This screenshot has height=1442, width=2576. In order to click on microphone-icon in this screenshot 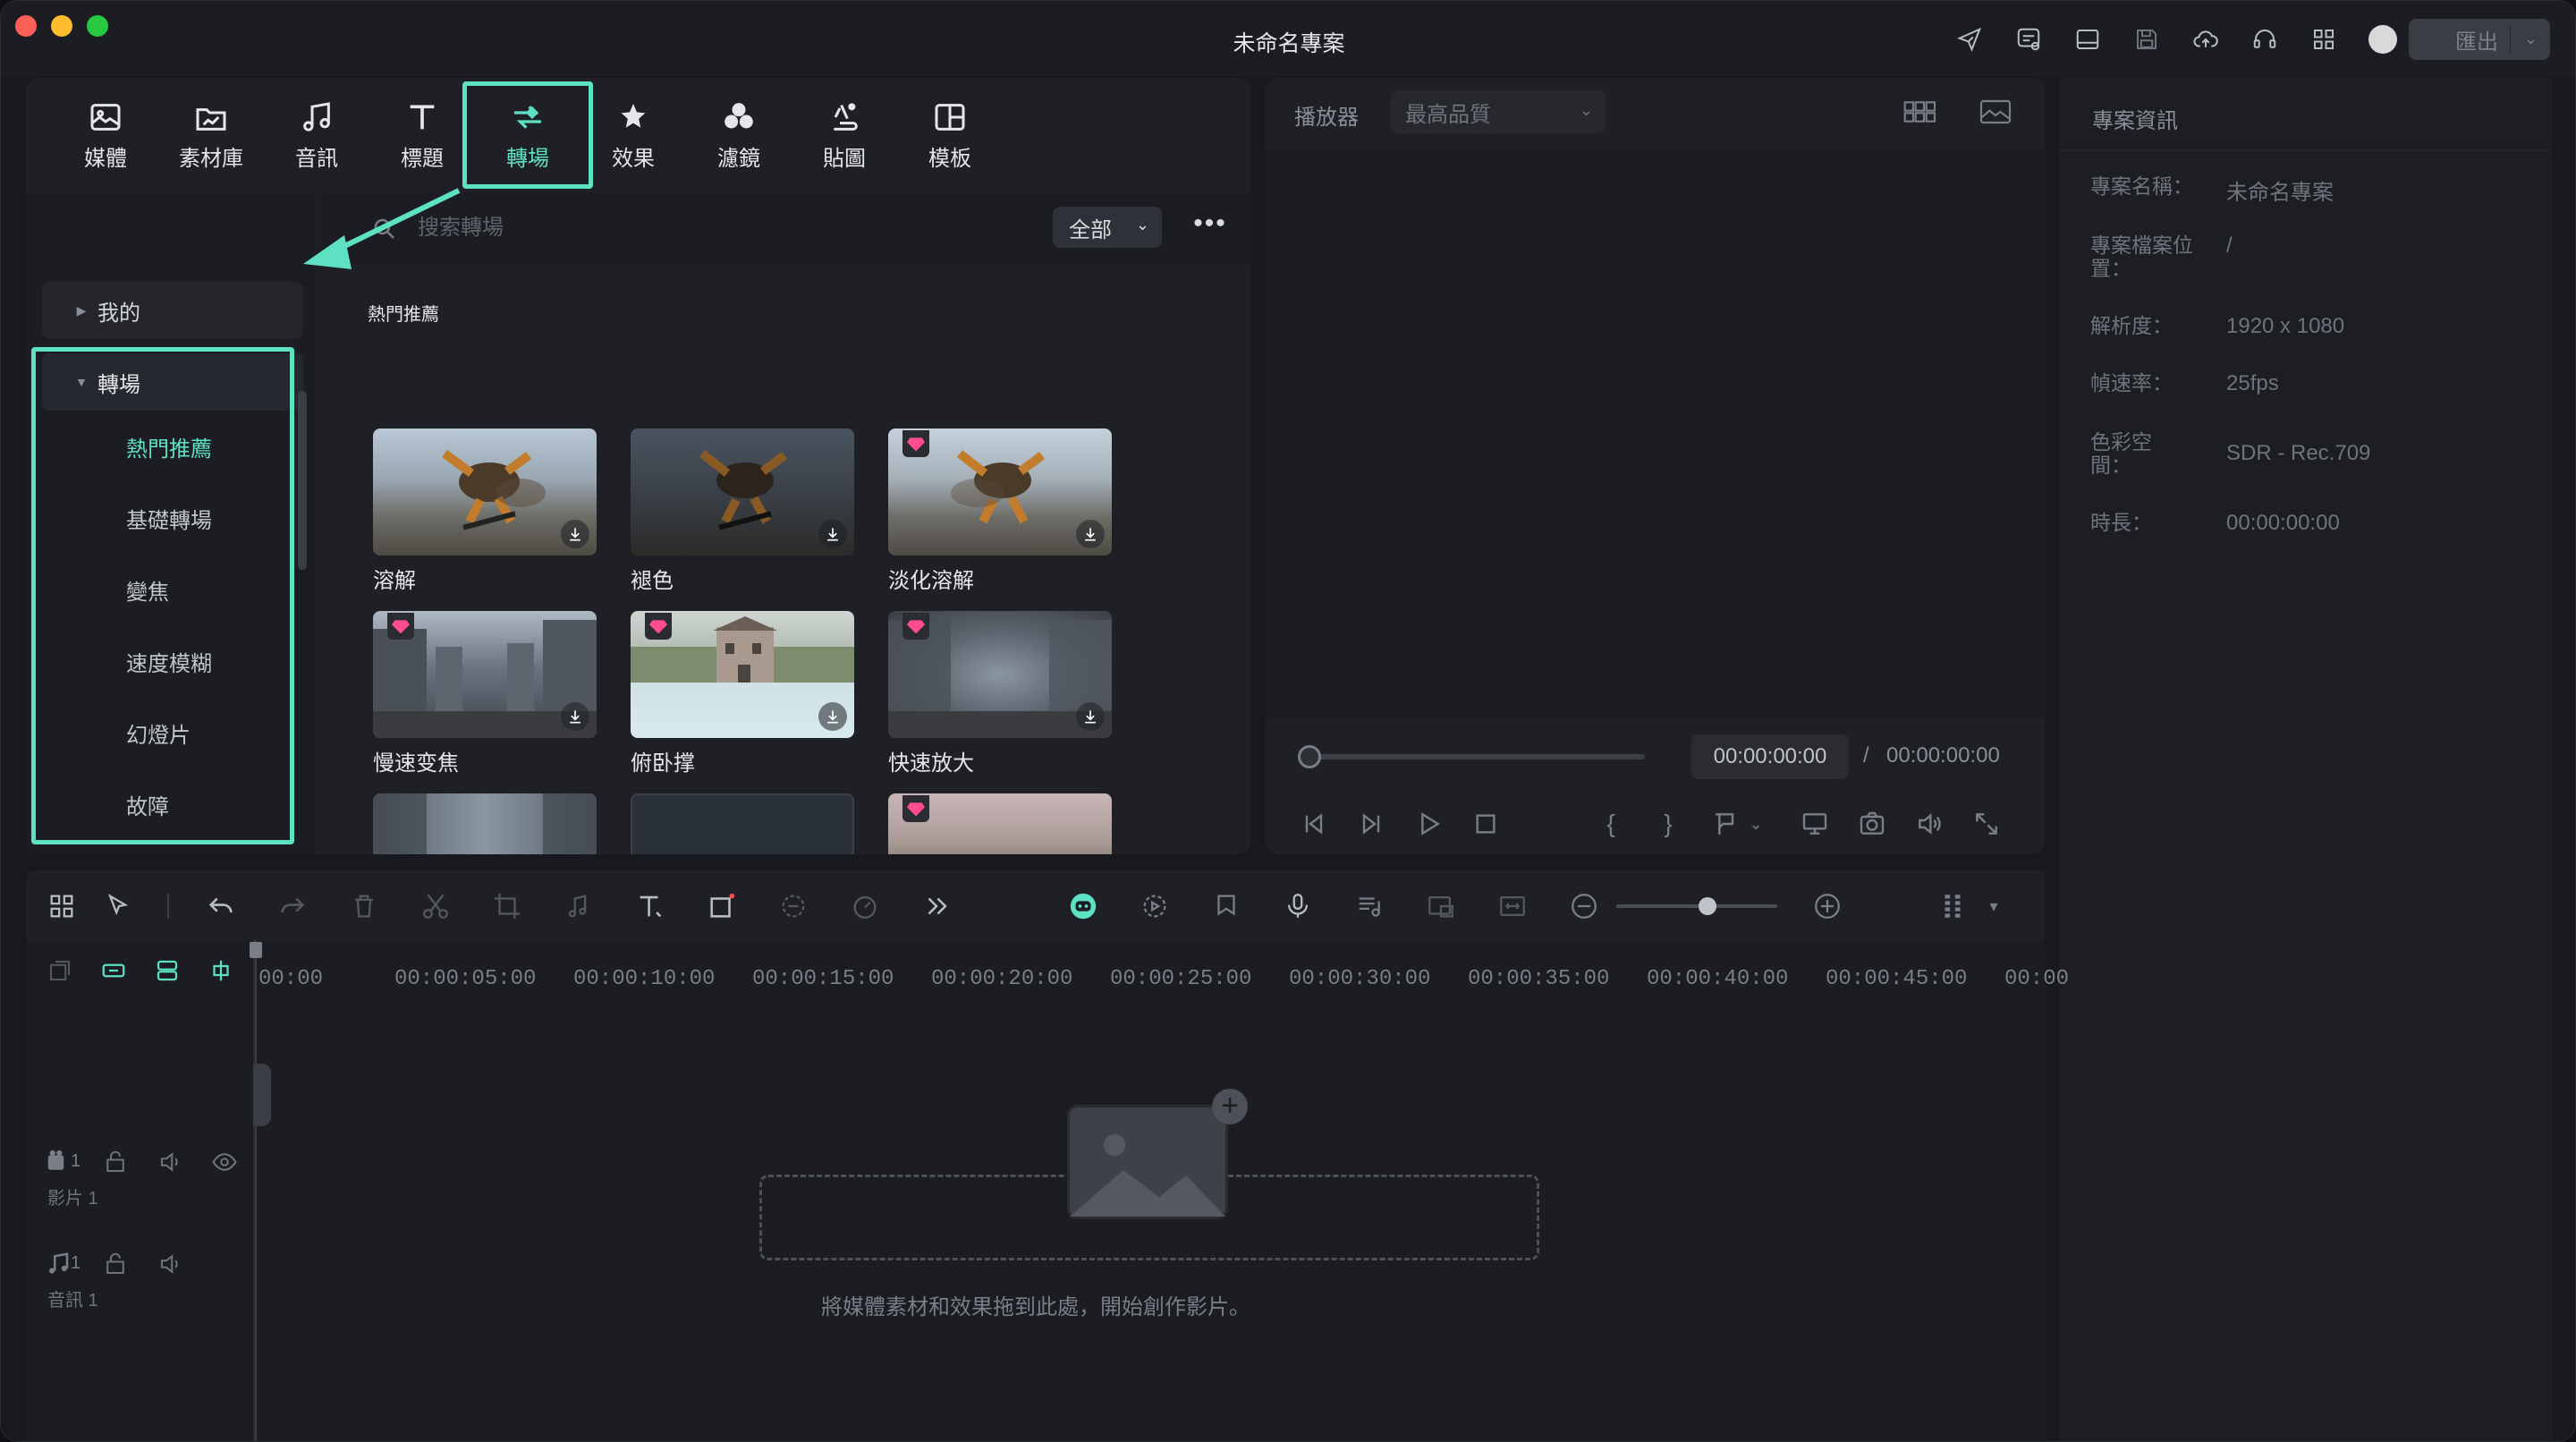, I will do `click(1298, 906)`.